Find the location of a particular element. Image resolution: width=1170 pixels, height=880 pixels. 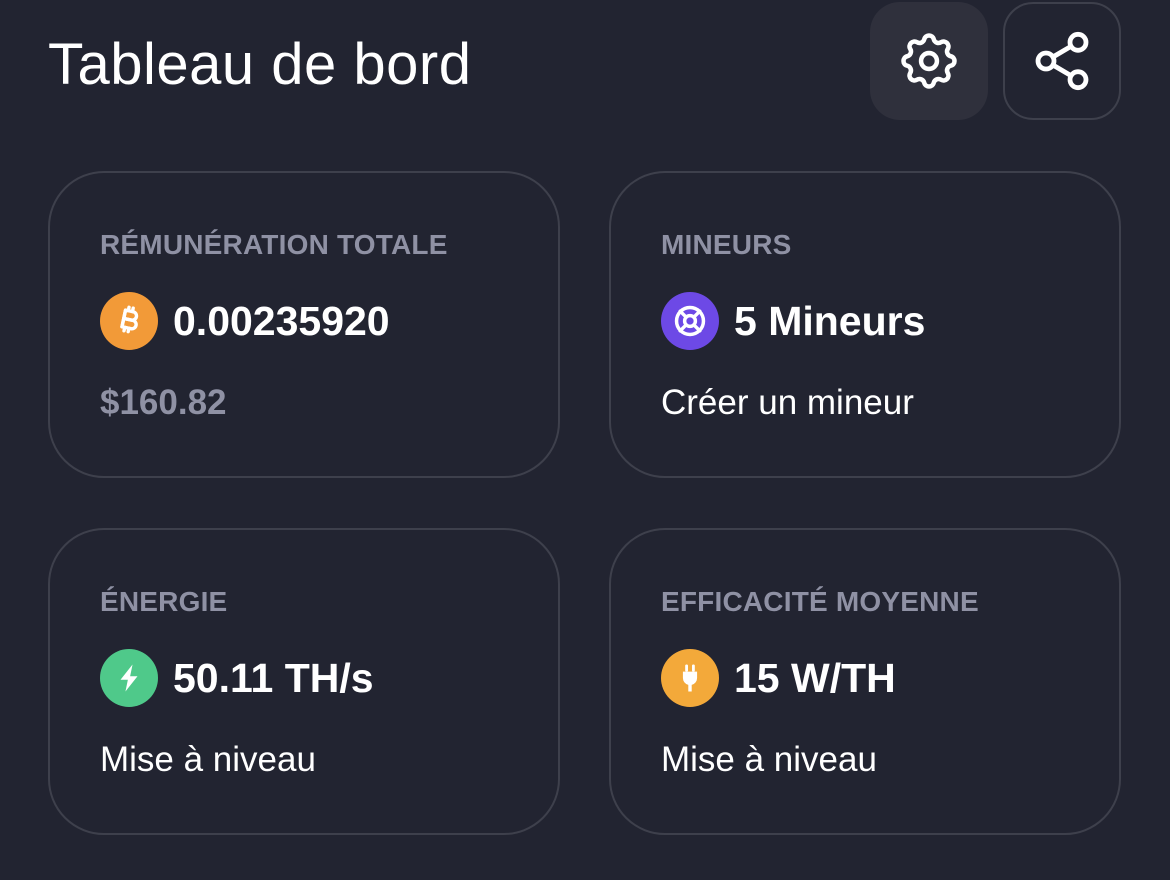

card-value-row: 15 W/TH is located at coordinates (778, 678).